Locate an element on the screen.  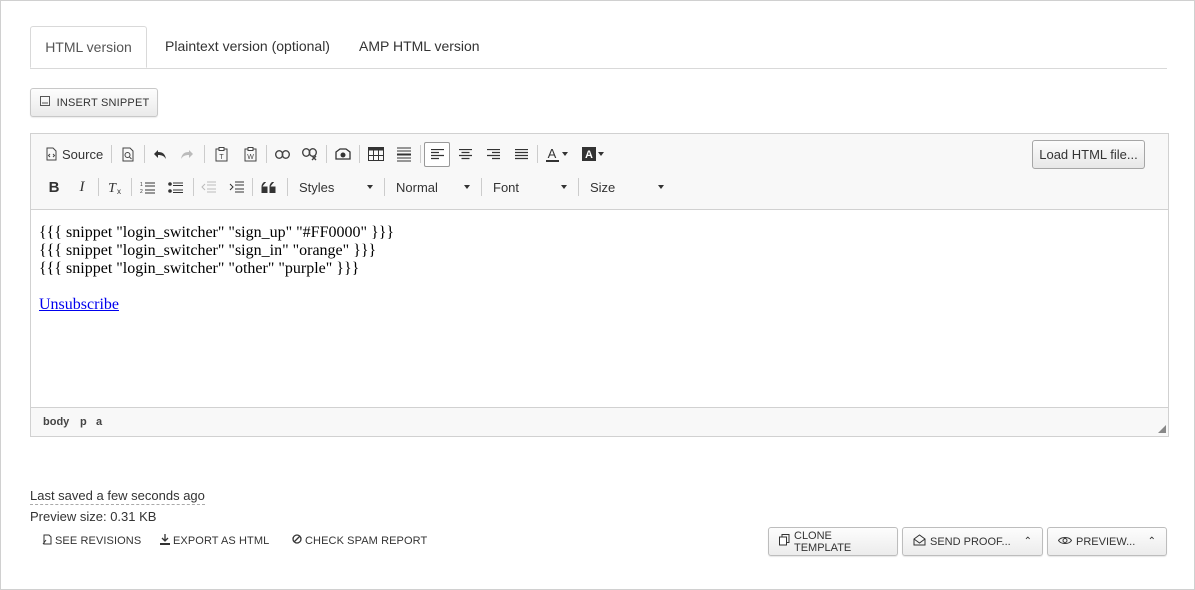
source-label: Source is located at coordinates (83, 154).